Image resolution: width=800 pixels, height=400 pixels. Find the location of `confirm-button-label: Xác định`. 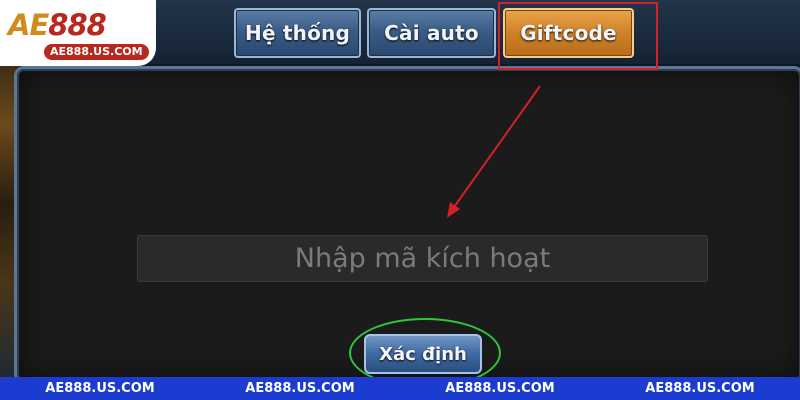

confirm-button-label: Xác định is located at coordinates (423, 354).